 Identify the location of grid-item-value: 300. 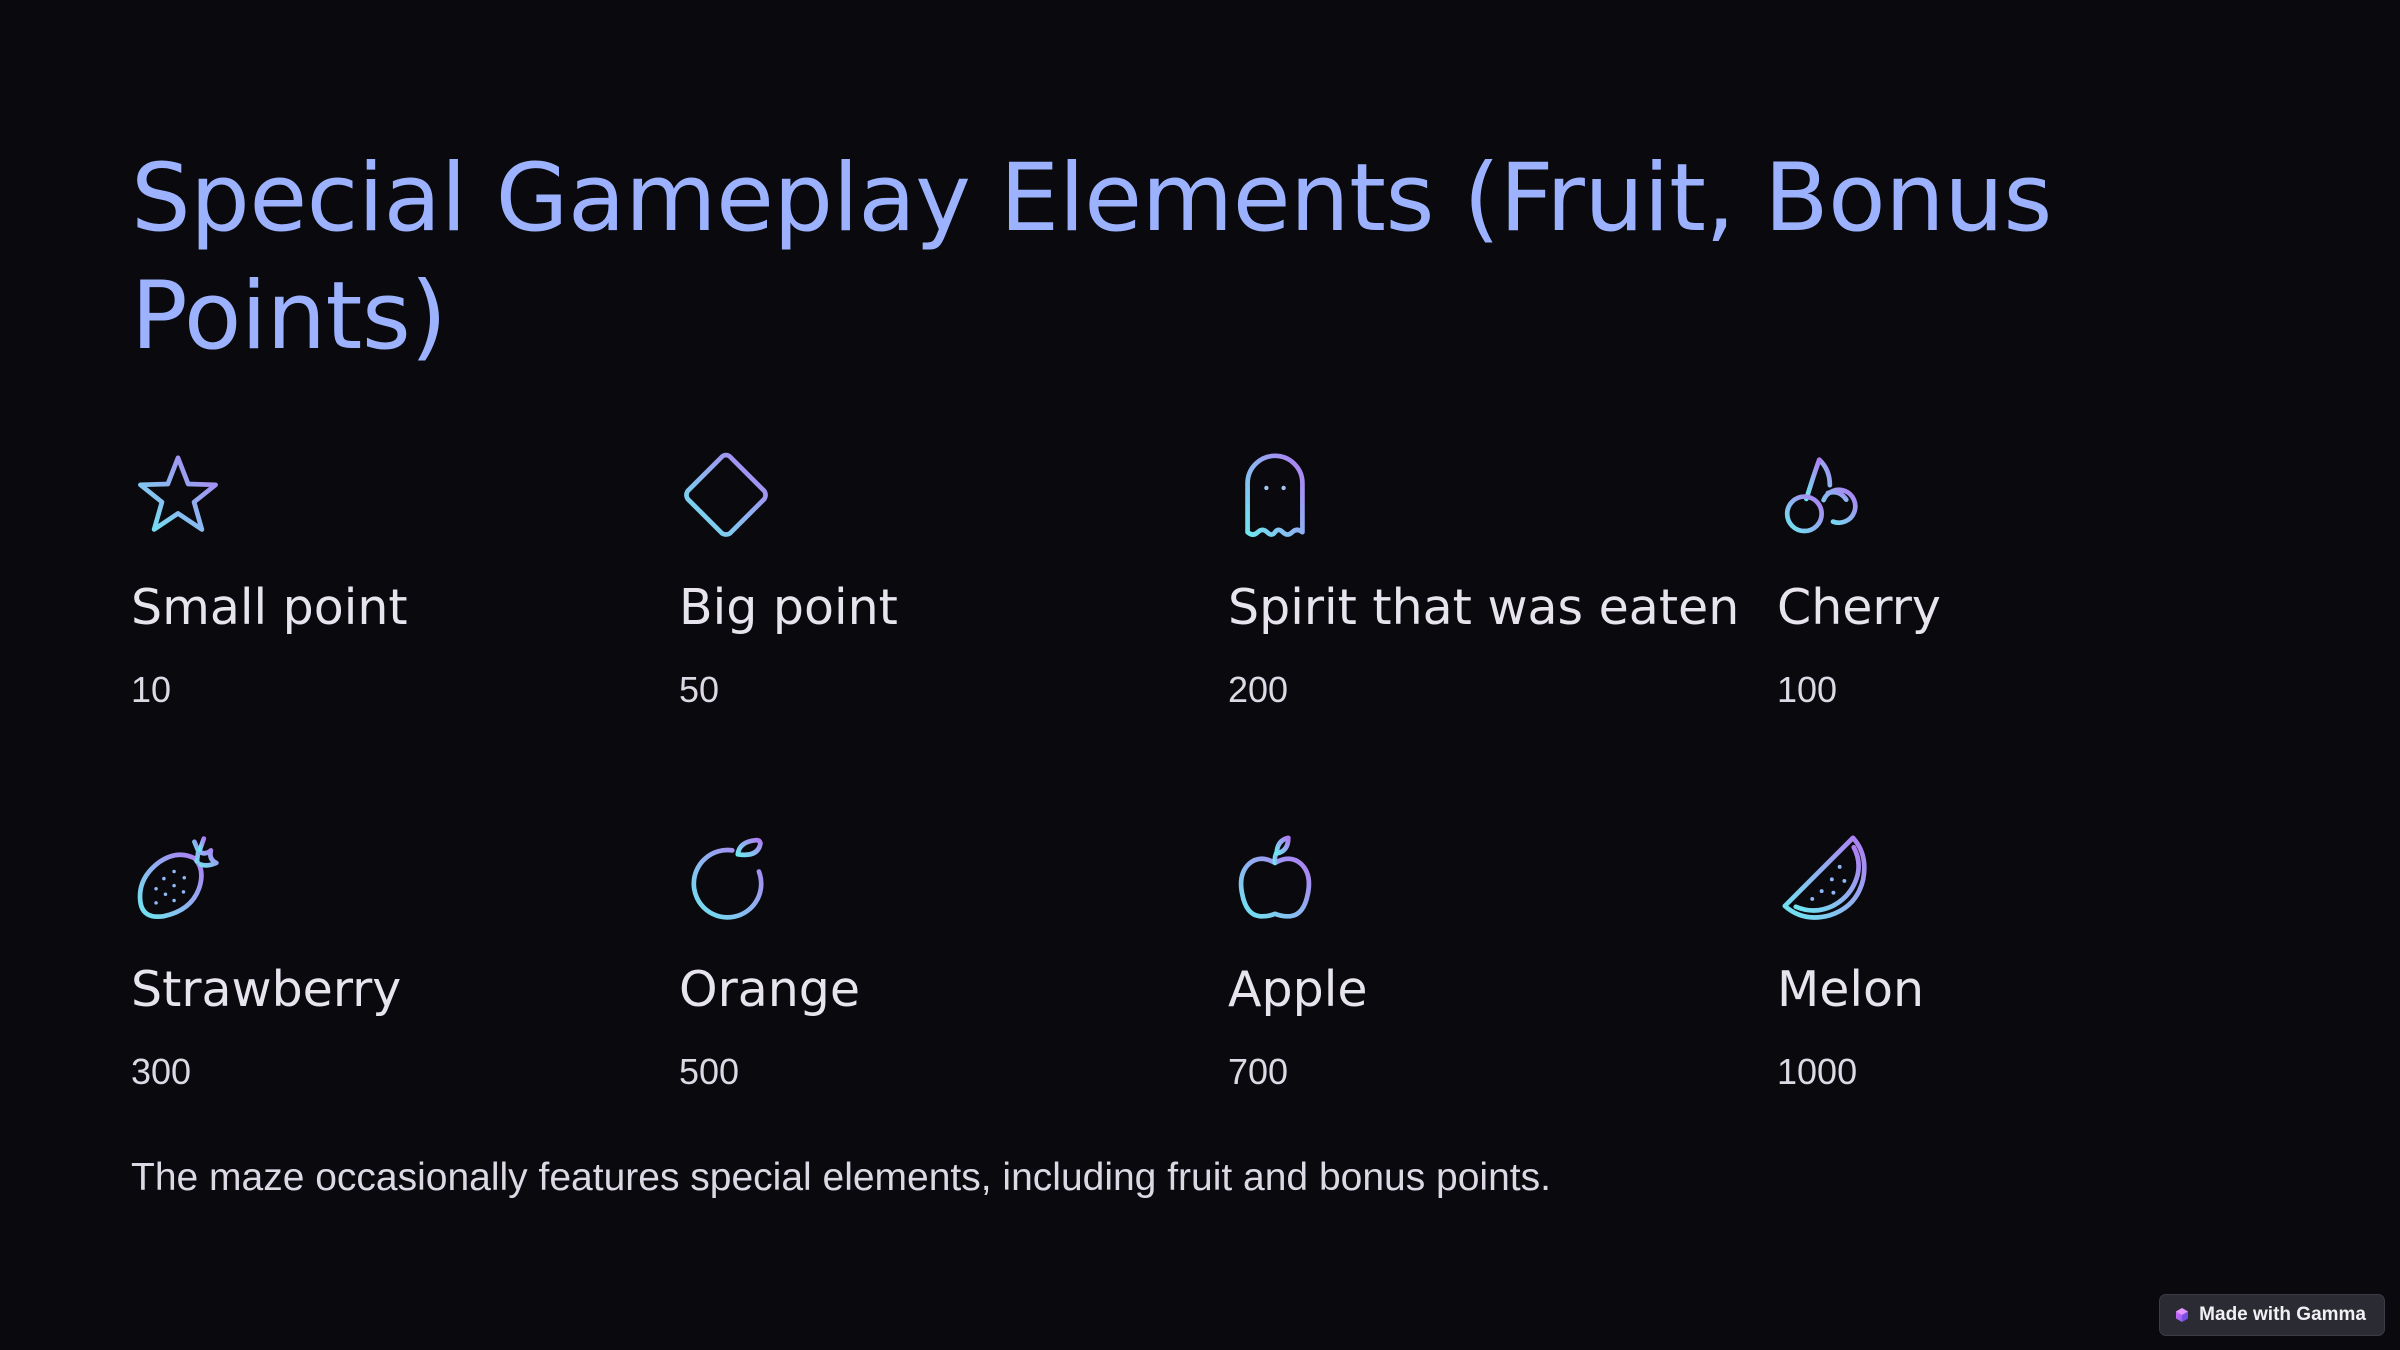
(161, 1071).